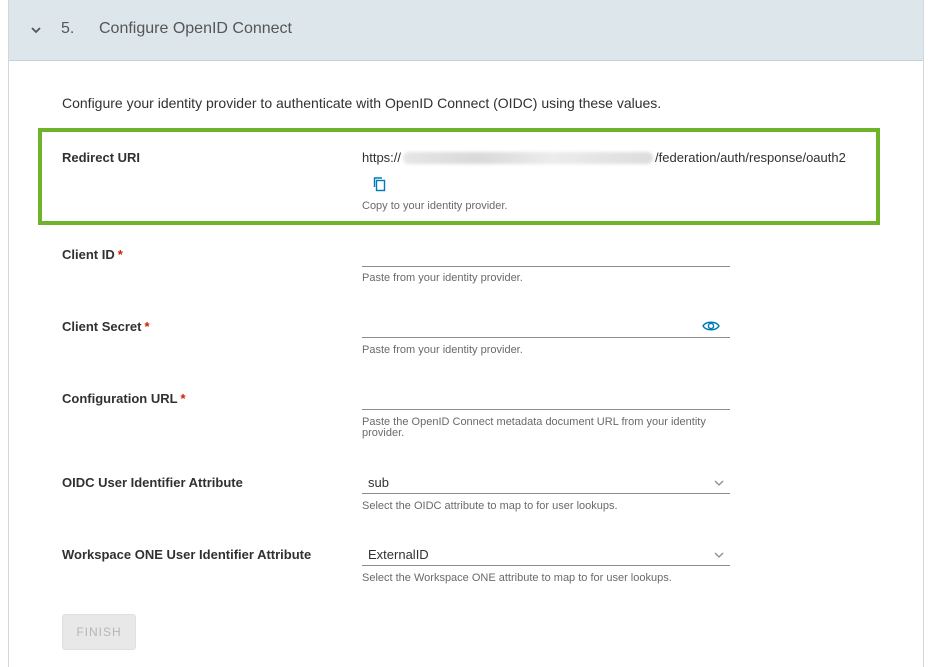 The image size is (933, 667). Describe the element at coordinates (382, 157) in the screenshot. I see `redirect-uri-prefix: https://` at that location.